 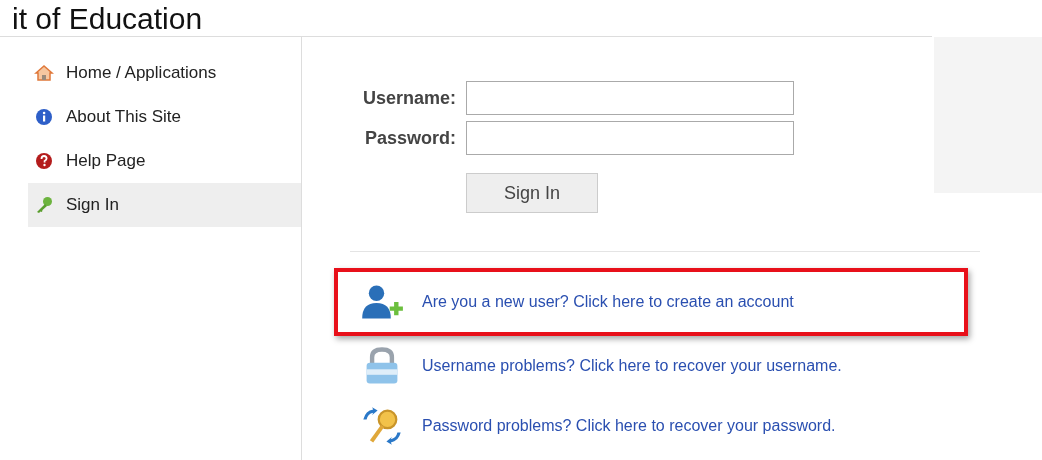 I want to click on link: Password problems? Click here to recover your password., so click(x=629, y=426).